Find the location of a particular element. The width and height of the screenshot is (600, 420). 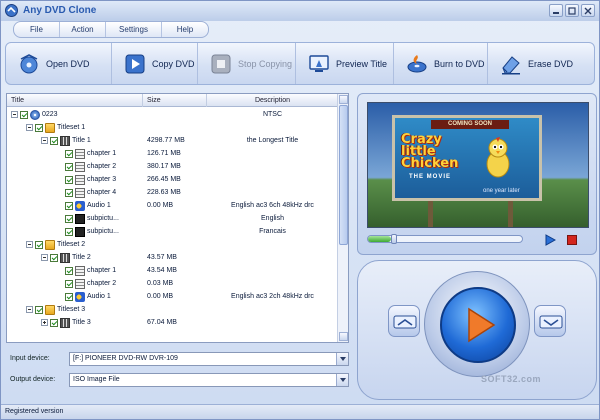

tree-row: chapter 2 380.17 MB is located at coordinates (172, 166).